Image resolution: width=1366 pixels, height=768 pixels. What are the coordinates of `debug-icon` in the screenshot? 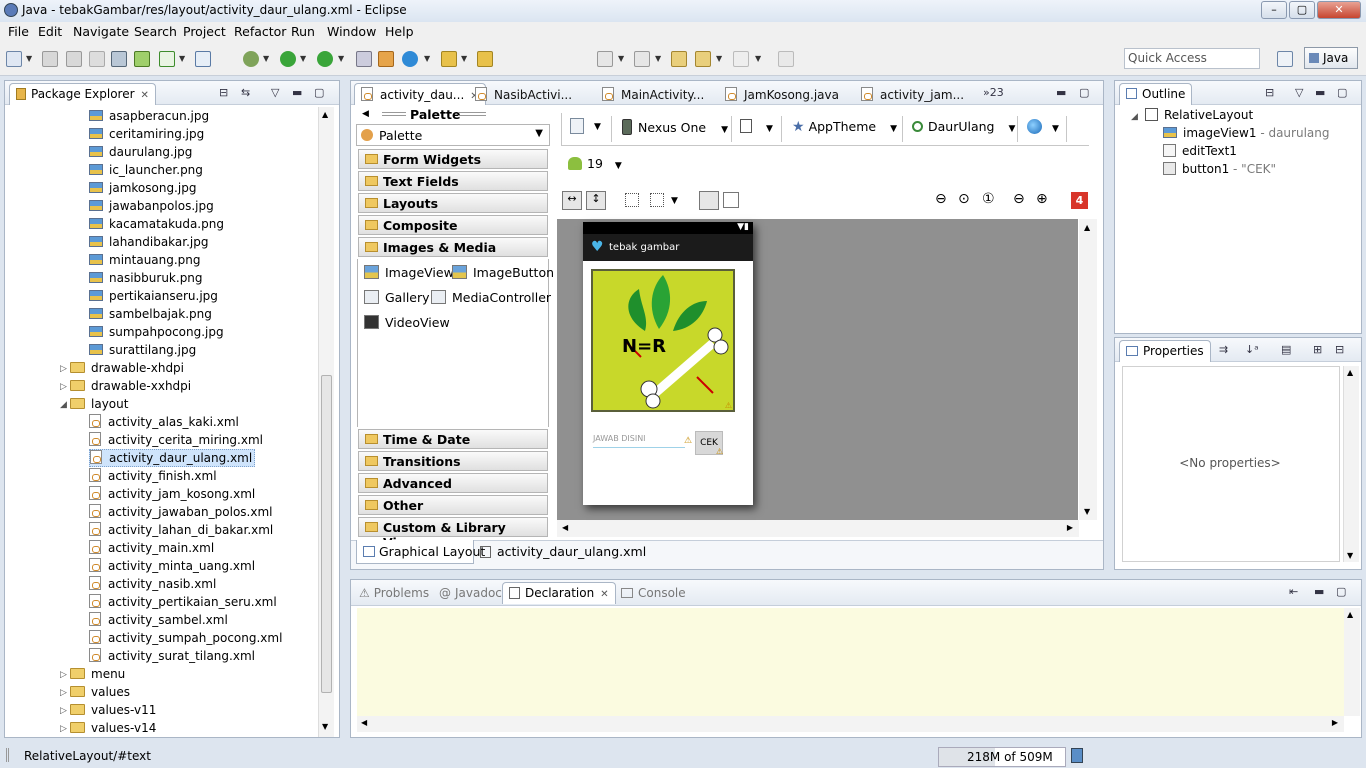 It's located at (251, 59).